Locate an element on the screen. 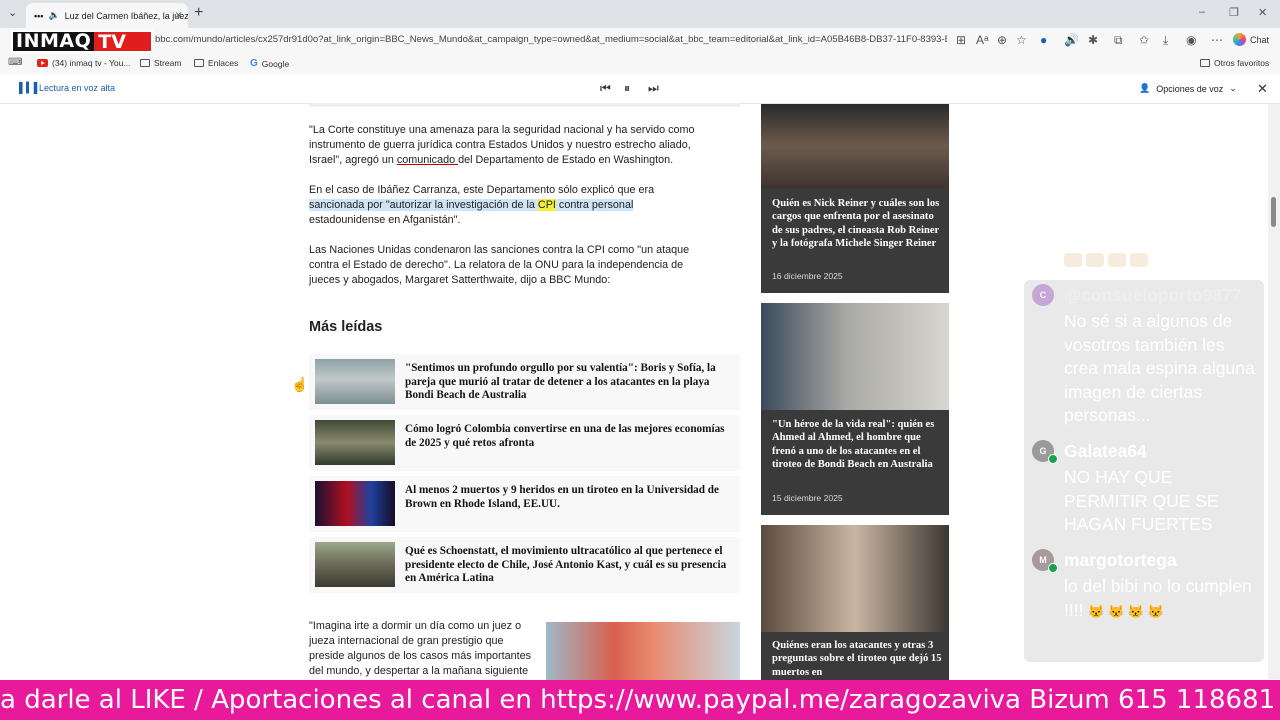 This screenshot has width=1280, height=720. volume-icon: 🔊 is located at coordinates (1071, 40).